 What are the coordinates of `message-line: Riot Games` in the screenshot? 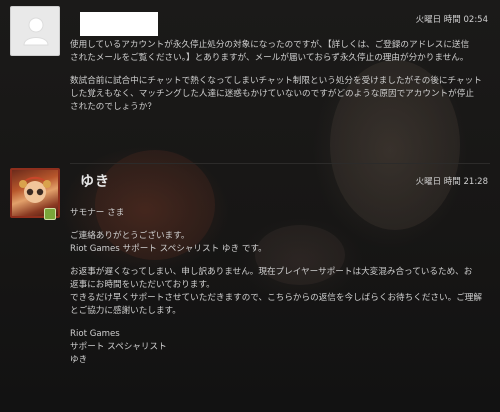 It's located at (95, 334).